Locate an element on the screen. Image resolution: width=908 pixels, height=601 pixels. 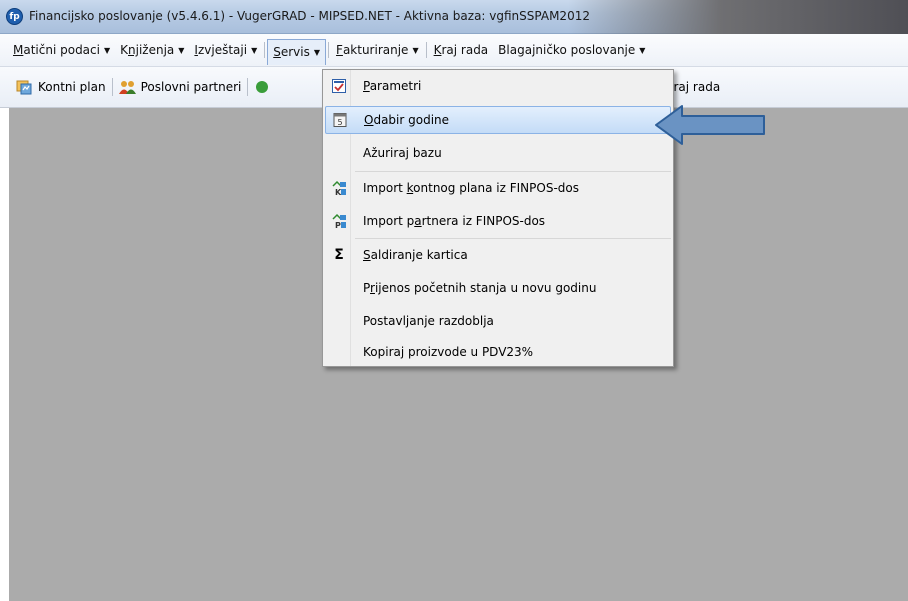
menu-fakturiranje: Fakturiranje ▼ is located at coordinates (377, 50).